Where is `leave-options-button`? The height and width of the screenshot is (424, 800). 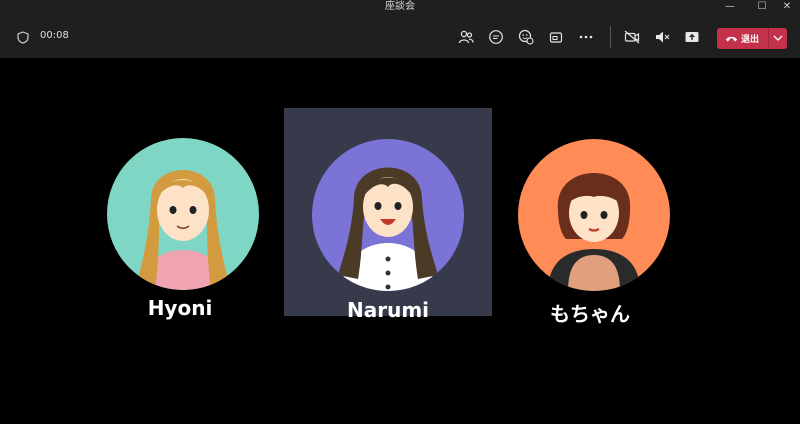
leave-options-button is located at coordinates (778, 38).